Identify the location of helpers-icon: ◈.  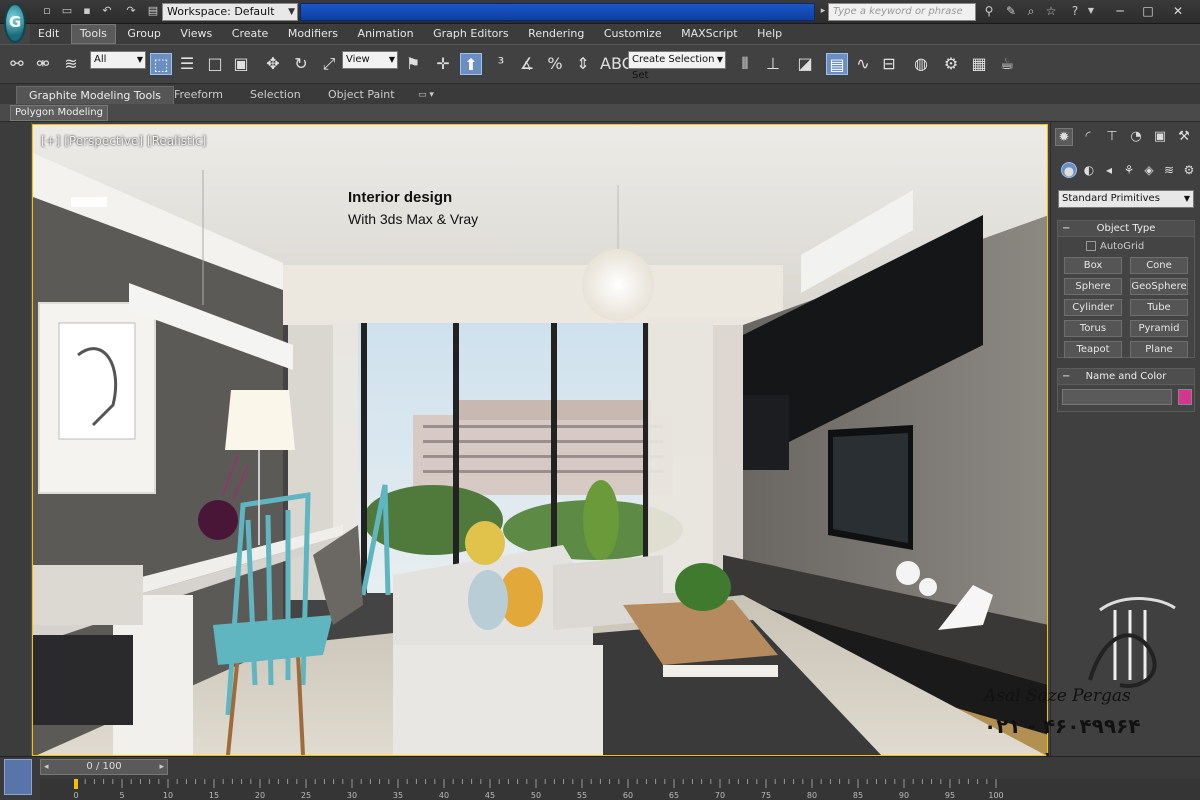
(1149, 170).